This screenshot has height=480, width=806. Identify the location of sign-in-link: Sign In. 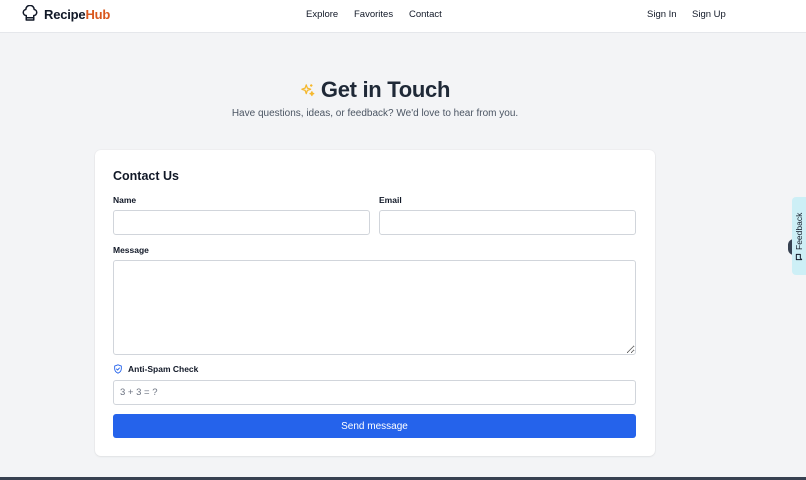
(662, 14).